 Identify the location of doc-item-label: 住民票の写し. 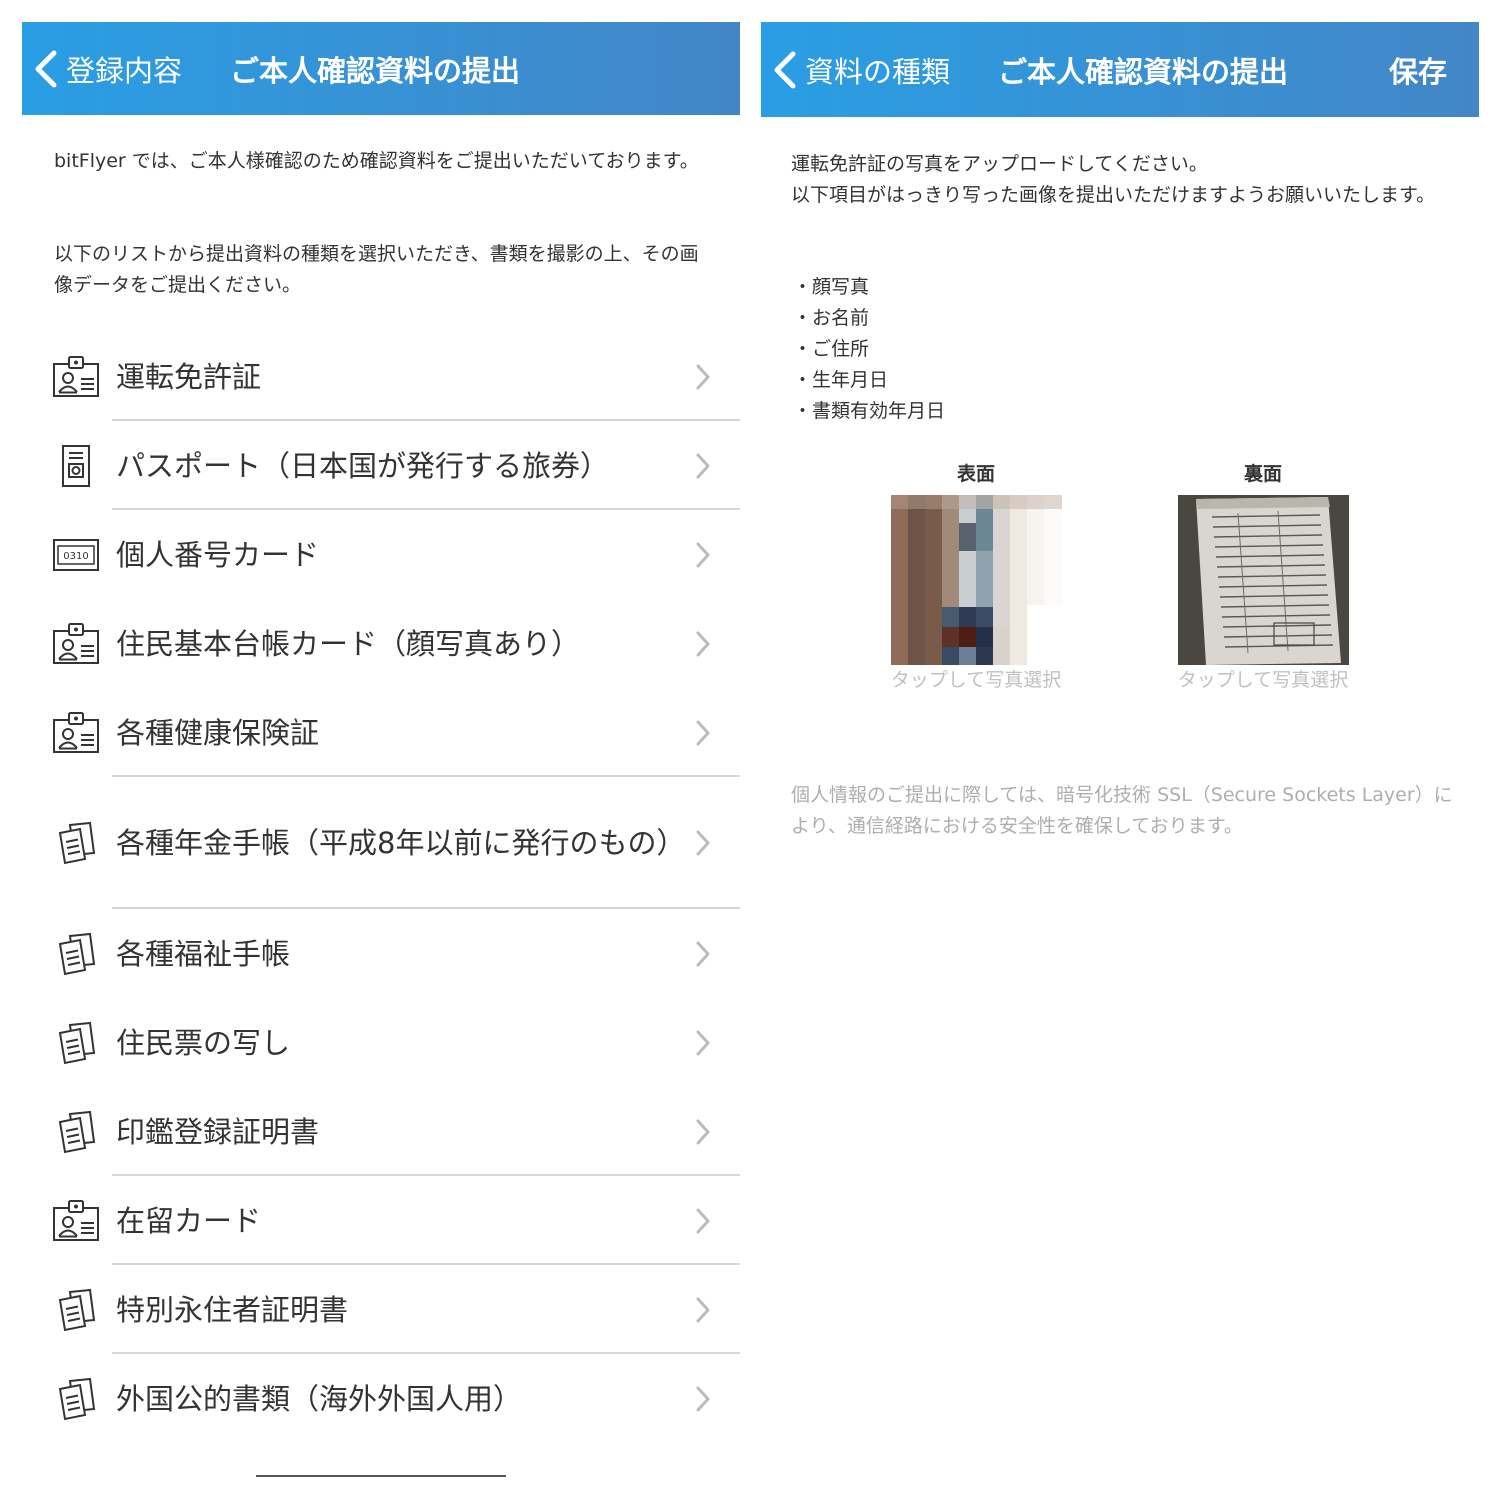
(203, 1042).